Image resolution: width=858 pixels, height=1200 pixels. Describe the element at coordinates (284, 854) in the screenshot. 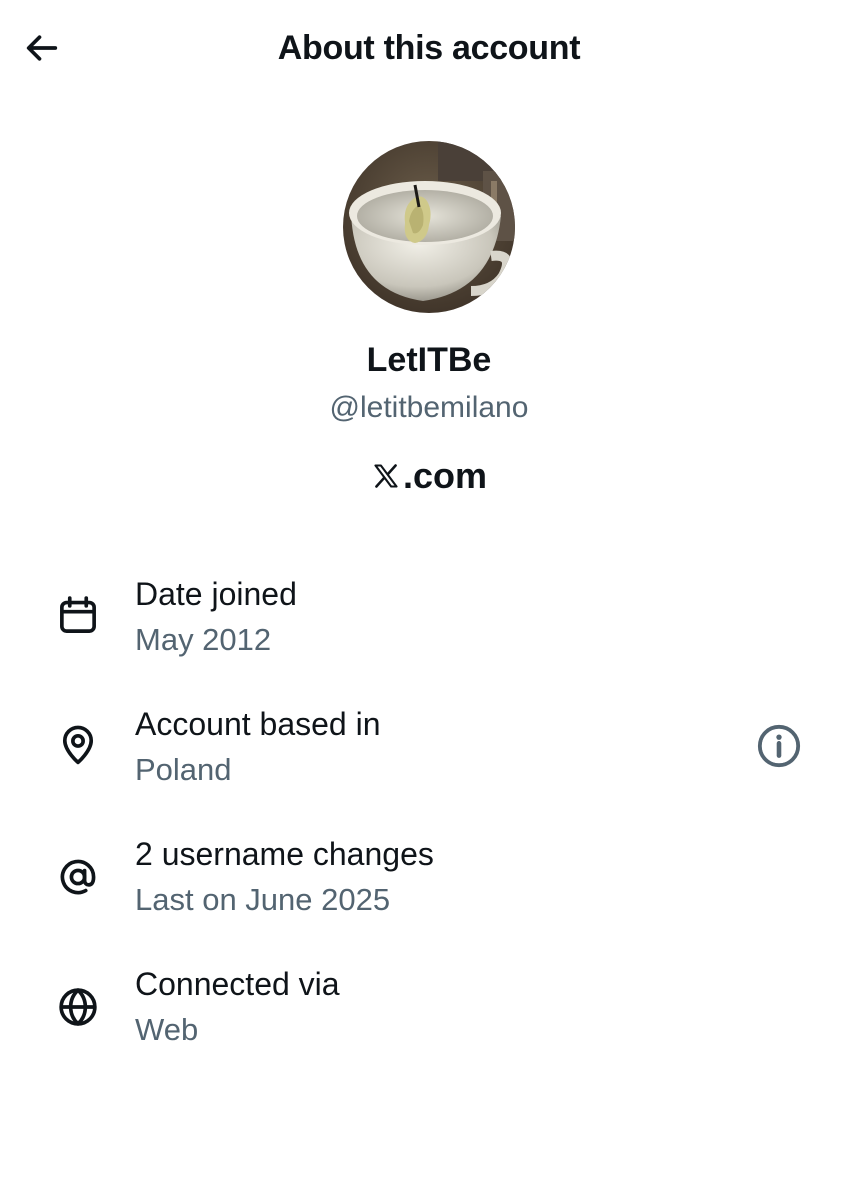

I see `row-label: 2 username changes` at that location.